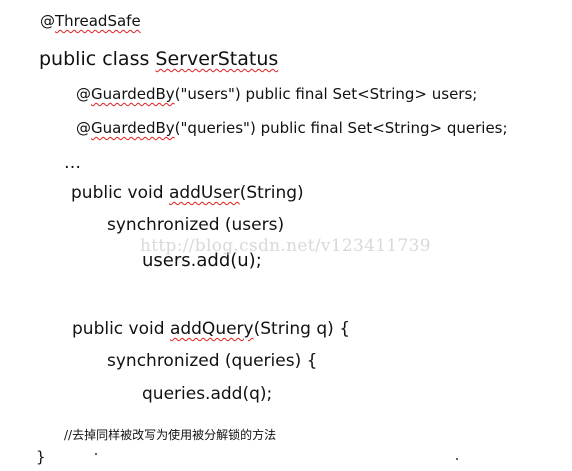 The width and height of the screenshot is (572, 471). What do you see at coordinates (196, 225) in the screenshot?
I see `sync-users: synchronized (users)` at bounding box center [196, 225].